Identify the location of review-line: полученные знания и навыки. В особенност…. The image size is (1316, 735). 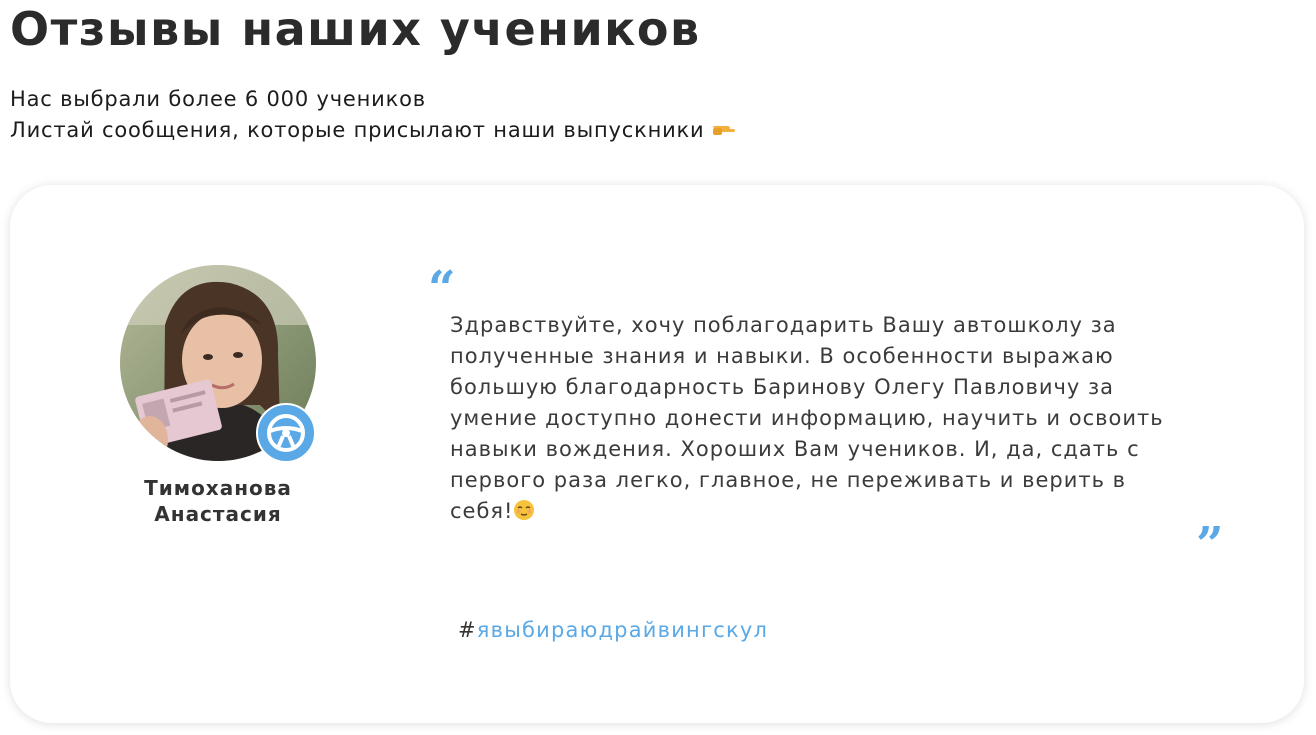
(782, 356).